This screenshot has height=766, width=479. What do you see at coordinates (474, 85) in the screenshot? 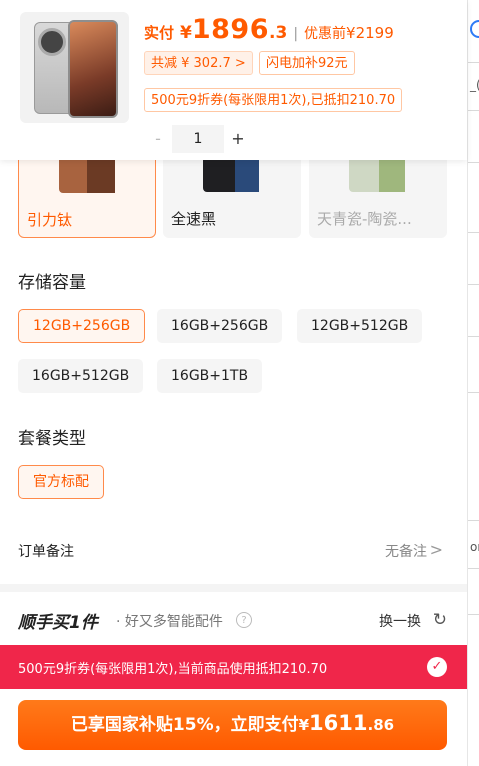
I see `background-text: _(` at bounding box center [474, 85].